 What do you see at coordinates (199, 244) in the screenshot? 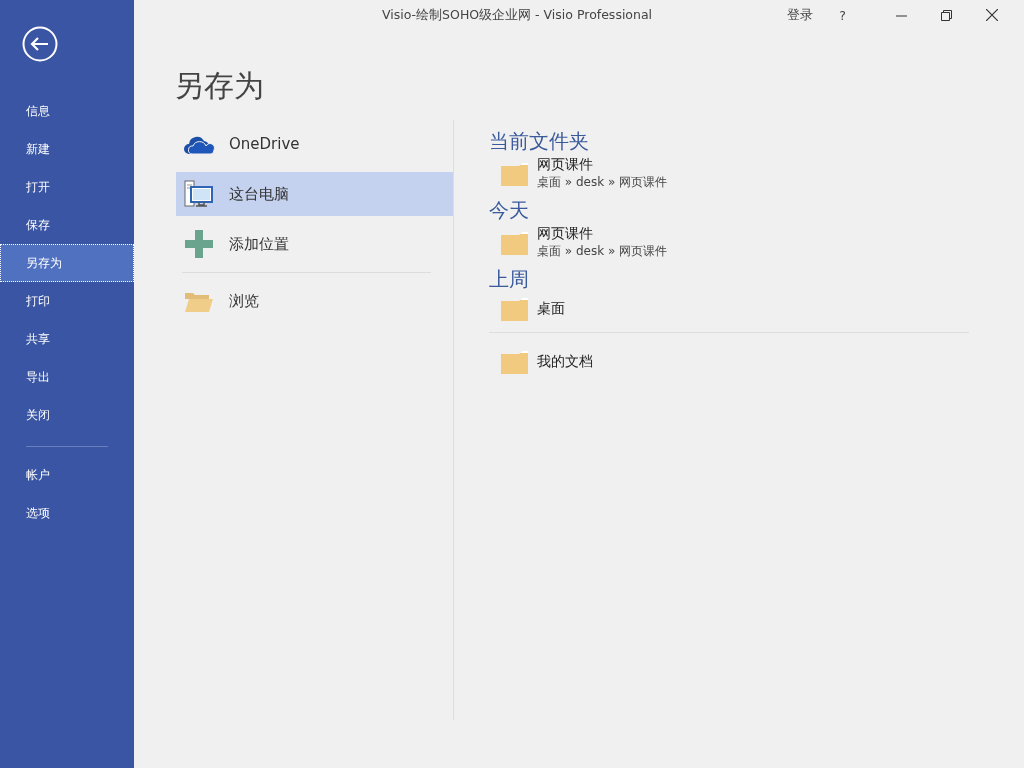
I see `plus-icon` at bounding box center [199, 244].